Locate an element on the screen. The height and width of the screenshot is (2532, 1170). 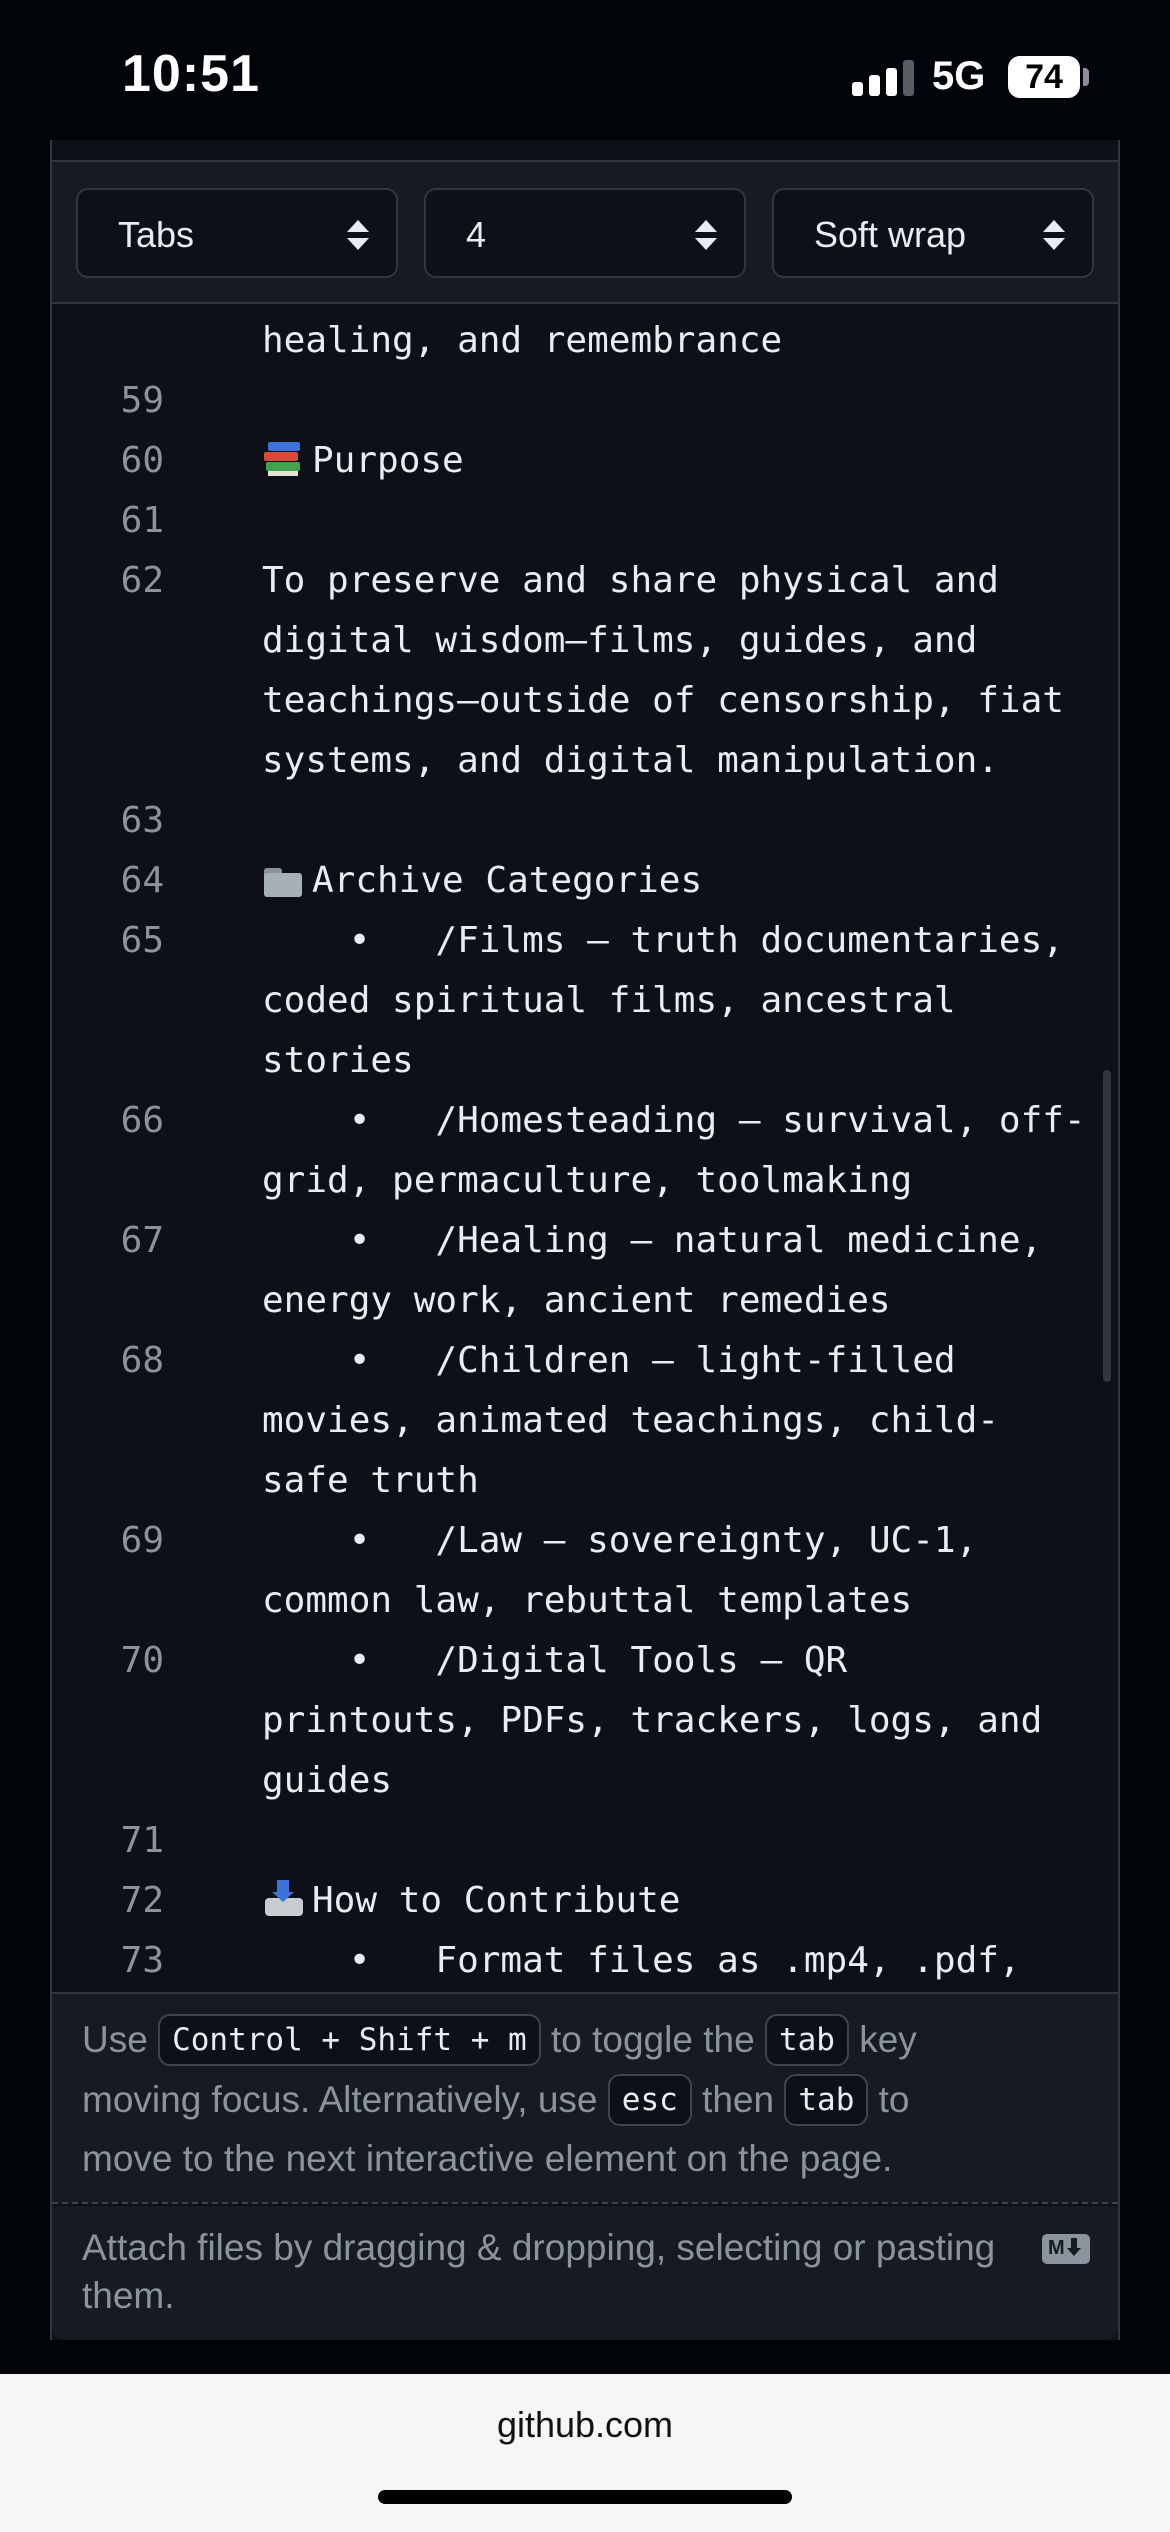
line-text: coded spiritual films, ancestral is located at coordinates (609, 1000).